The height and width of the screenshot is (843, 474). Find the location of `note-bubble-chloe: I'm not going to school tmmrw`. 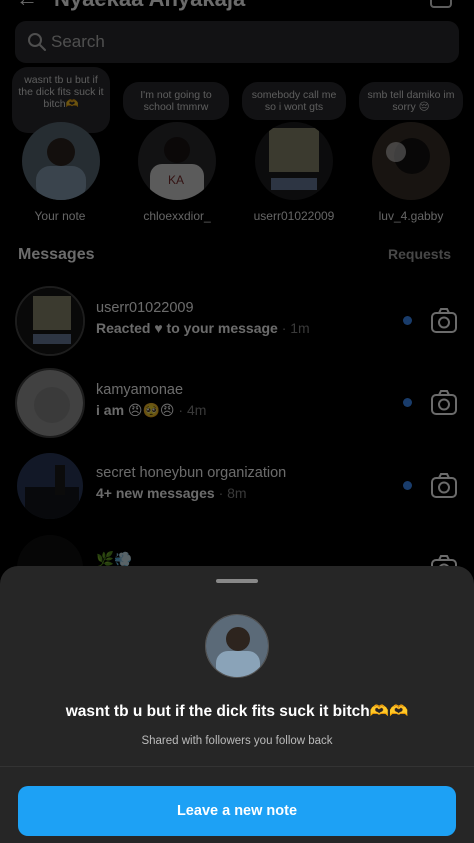

note-bubble-chloe: I'm not going to school tmmrw is located at coordinates (176, 101).